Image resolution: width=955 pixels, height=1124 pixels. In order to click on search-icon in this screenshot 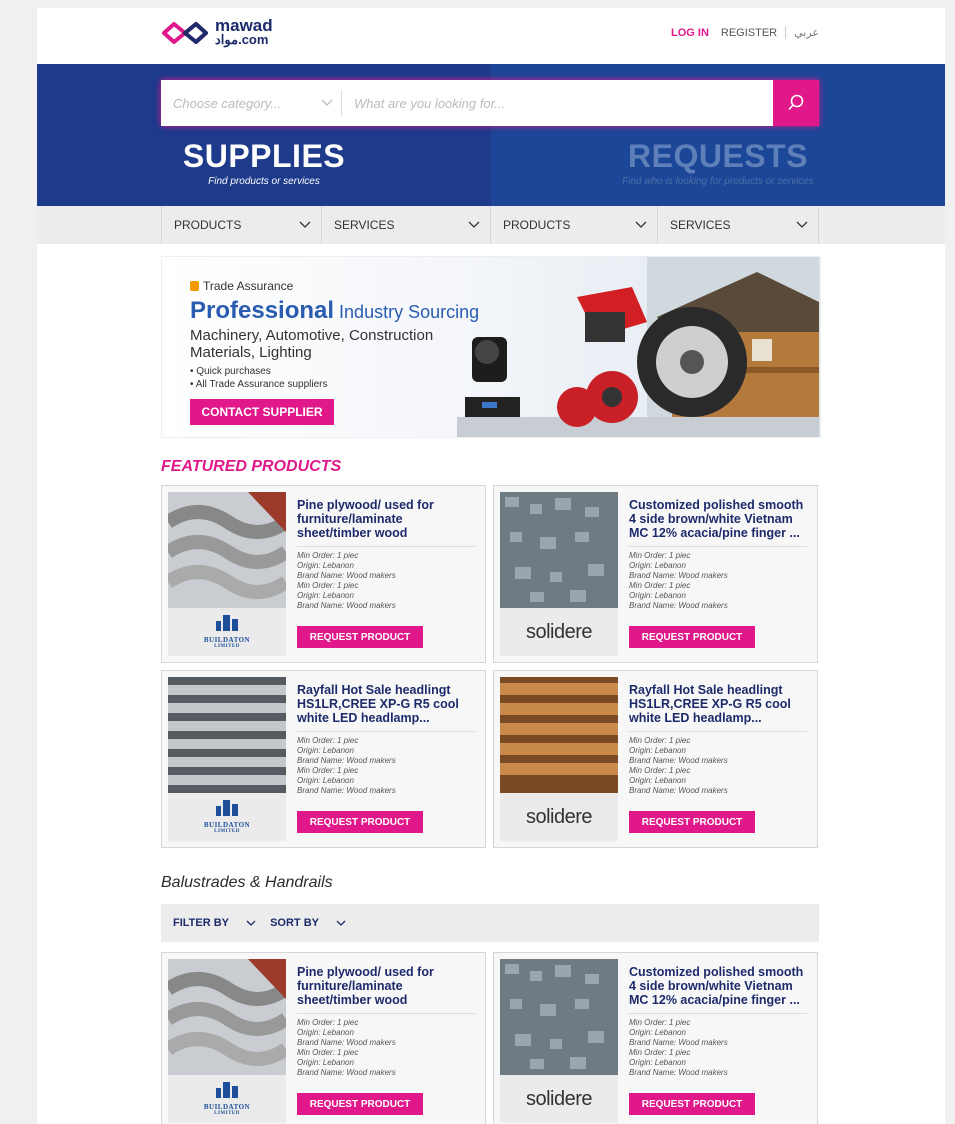, I will do `click(796, 102)`.